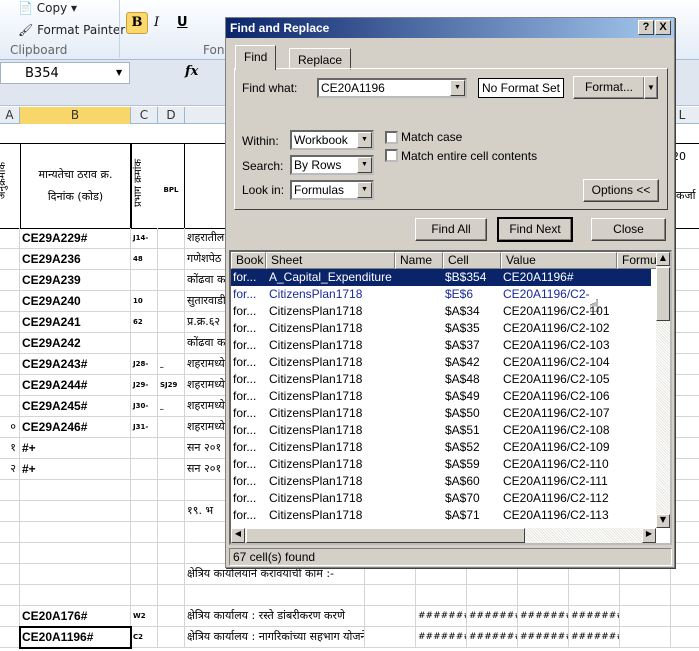 Image resolution: width=699 pixels, height=651 pixels. I want to click on cell-c: 62, so click(144, 322).